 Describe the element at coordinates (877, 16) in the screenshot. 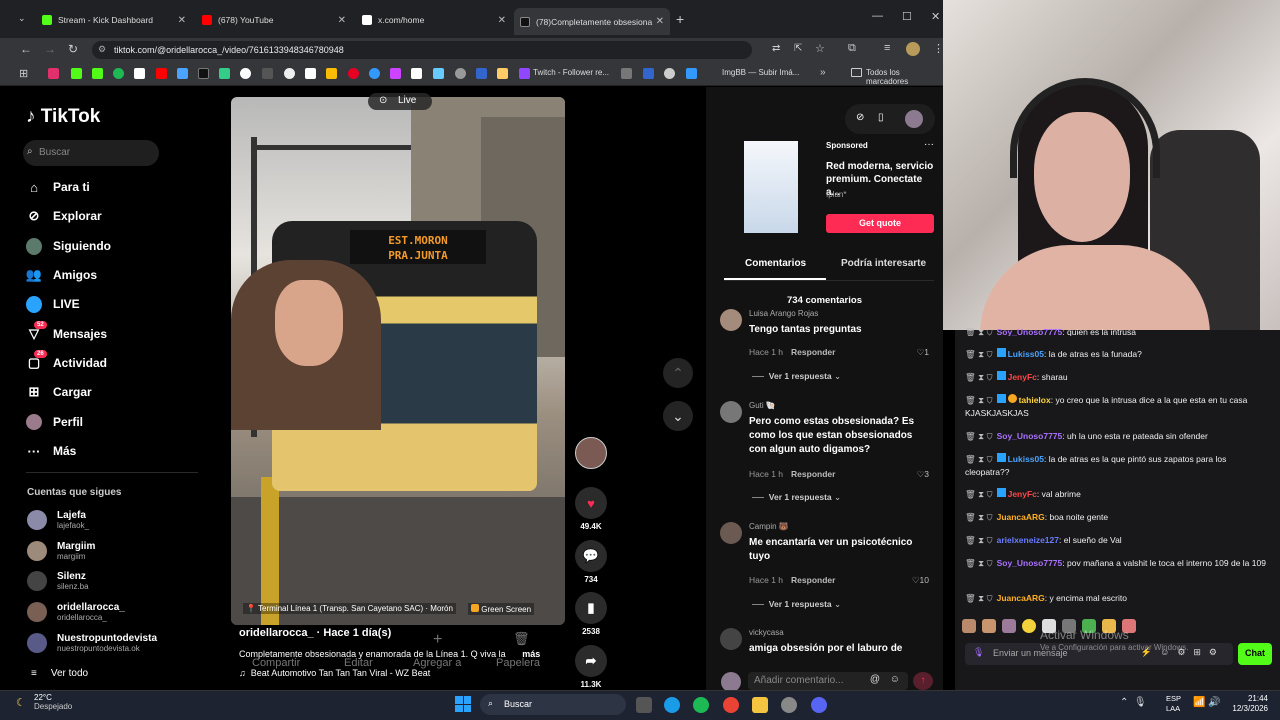

I see `minimize-window-button: —` at that location.